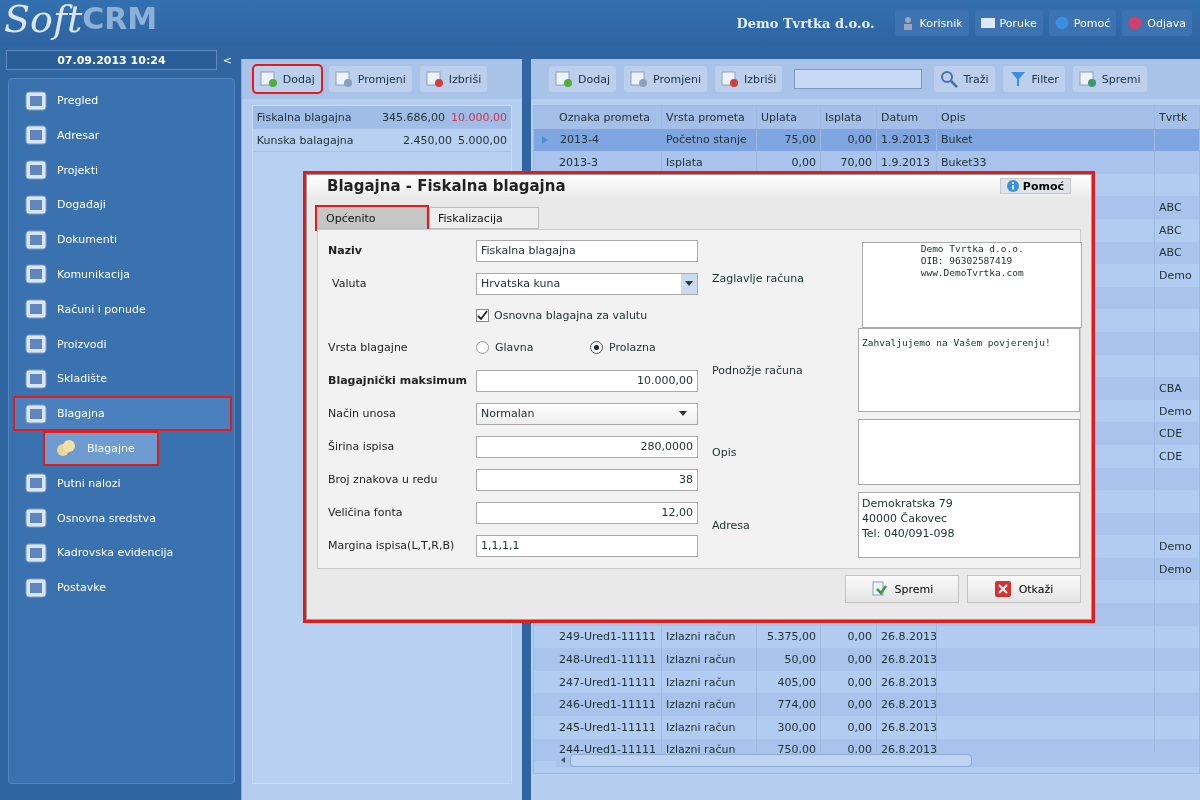 This screenshot has height=800, width=1200. What do you see at coordinates (907, 117) in the screenshot?
I see `column-header: Datum` at bounding box center [907, 117].